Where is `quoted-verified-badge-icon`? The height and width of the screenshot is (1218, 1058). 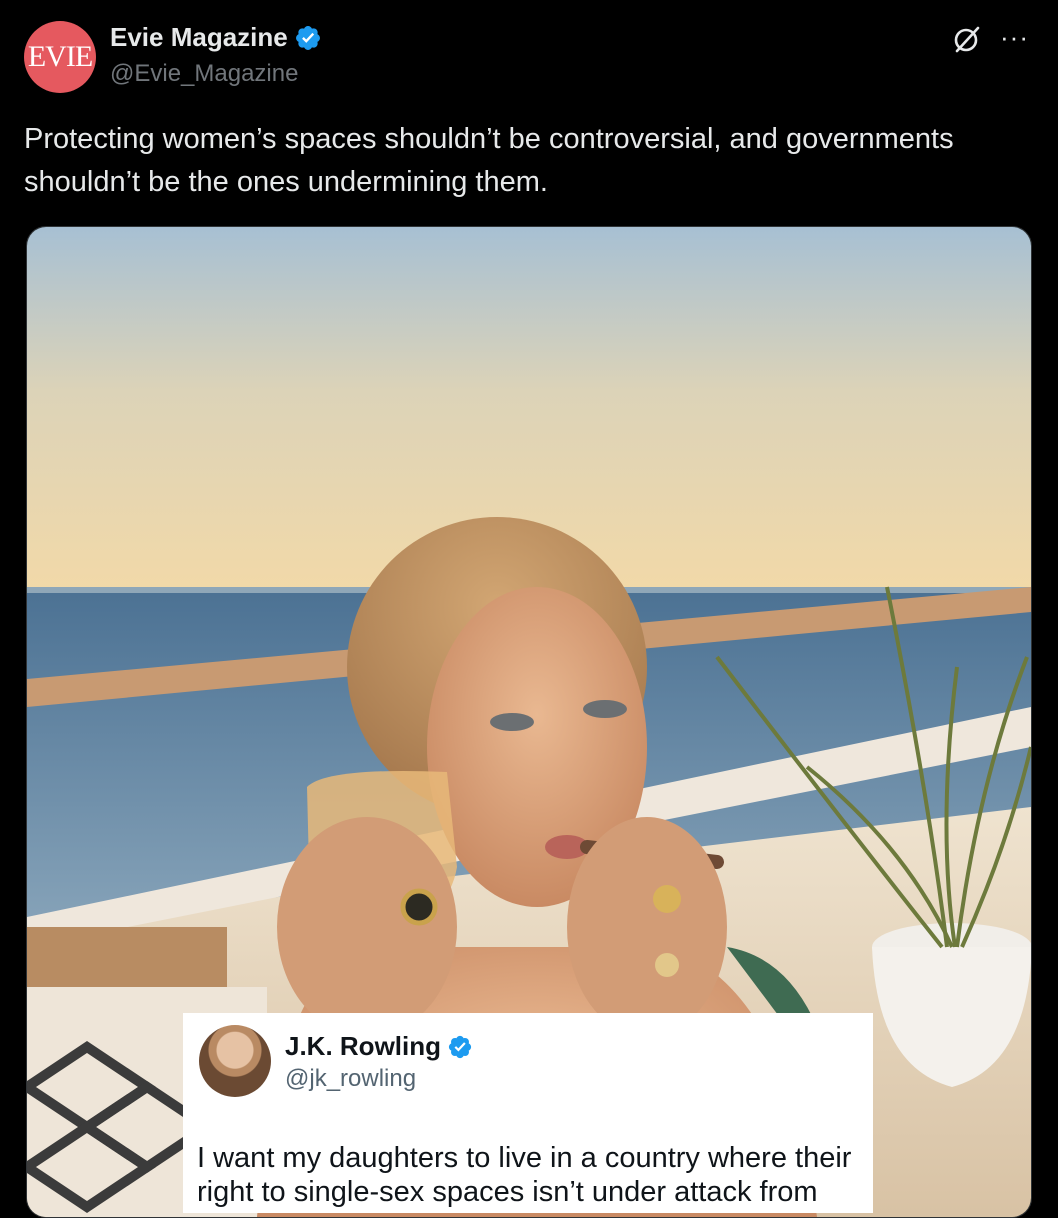
quoted-verified-badge-icon is located at coordinates (460, 1046).